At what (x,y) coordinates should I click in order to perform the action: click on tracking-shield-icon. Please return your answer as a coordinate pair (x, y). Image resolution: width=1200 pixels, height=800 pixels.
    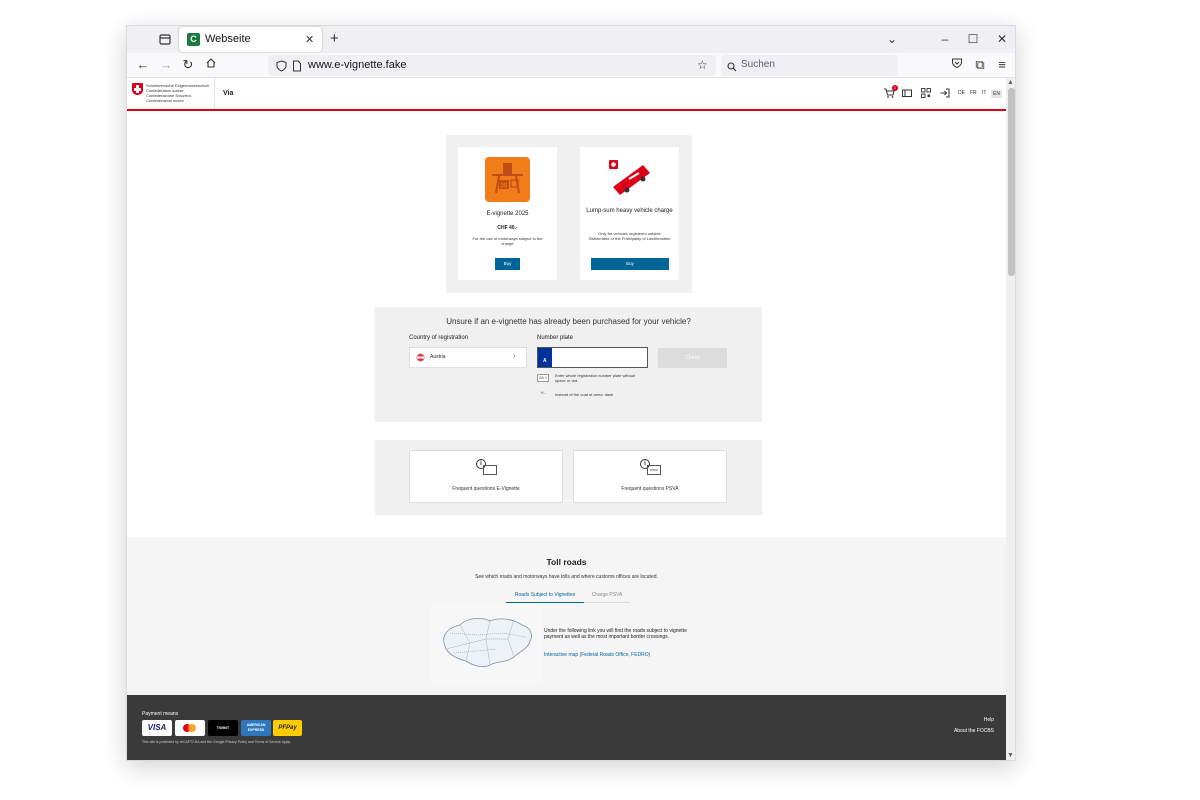
    Looking at the image, I should click on (281, 68).